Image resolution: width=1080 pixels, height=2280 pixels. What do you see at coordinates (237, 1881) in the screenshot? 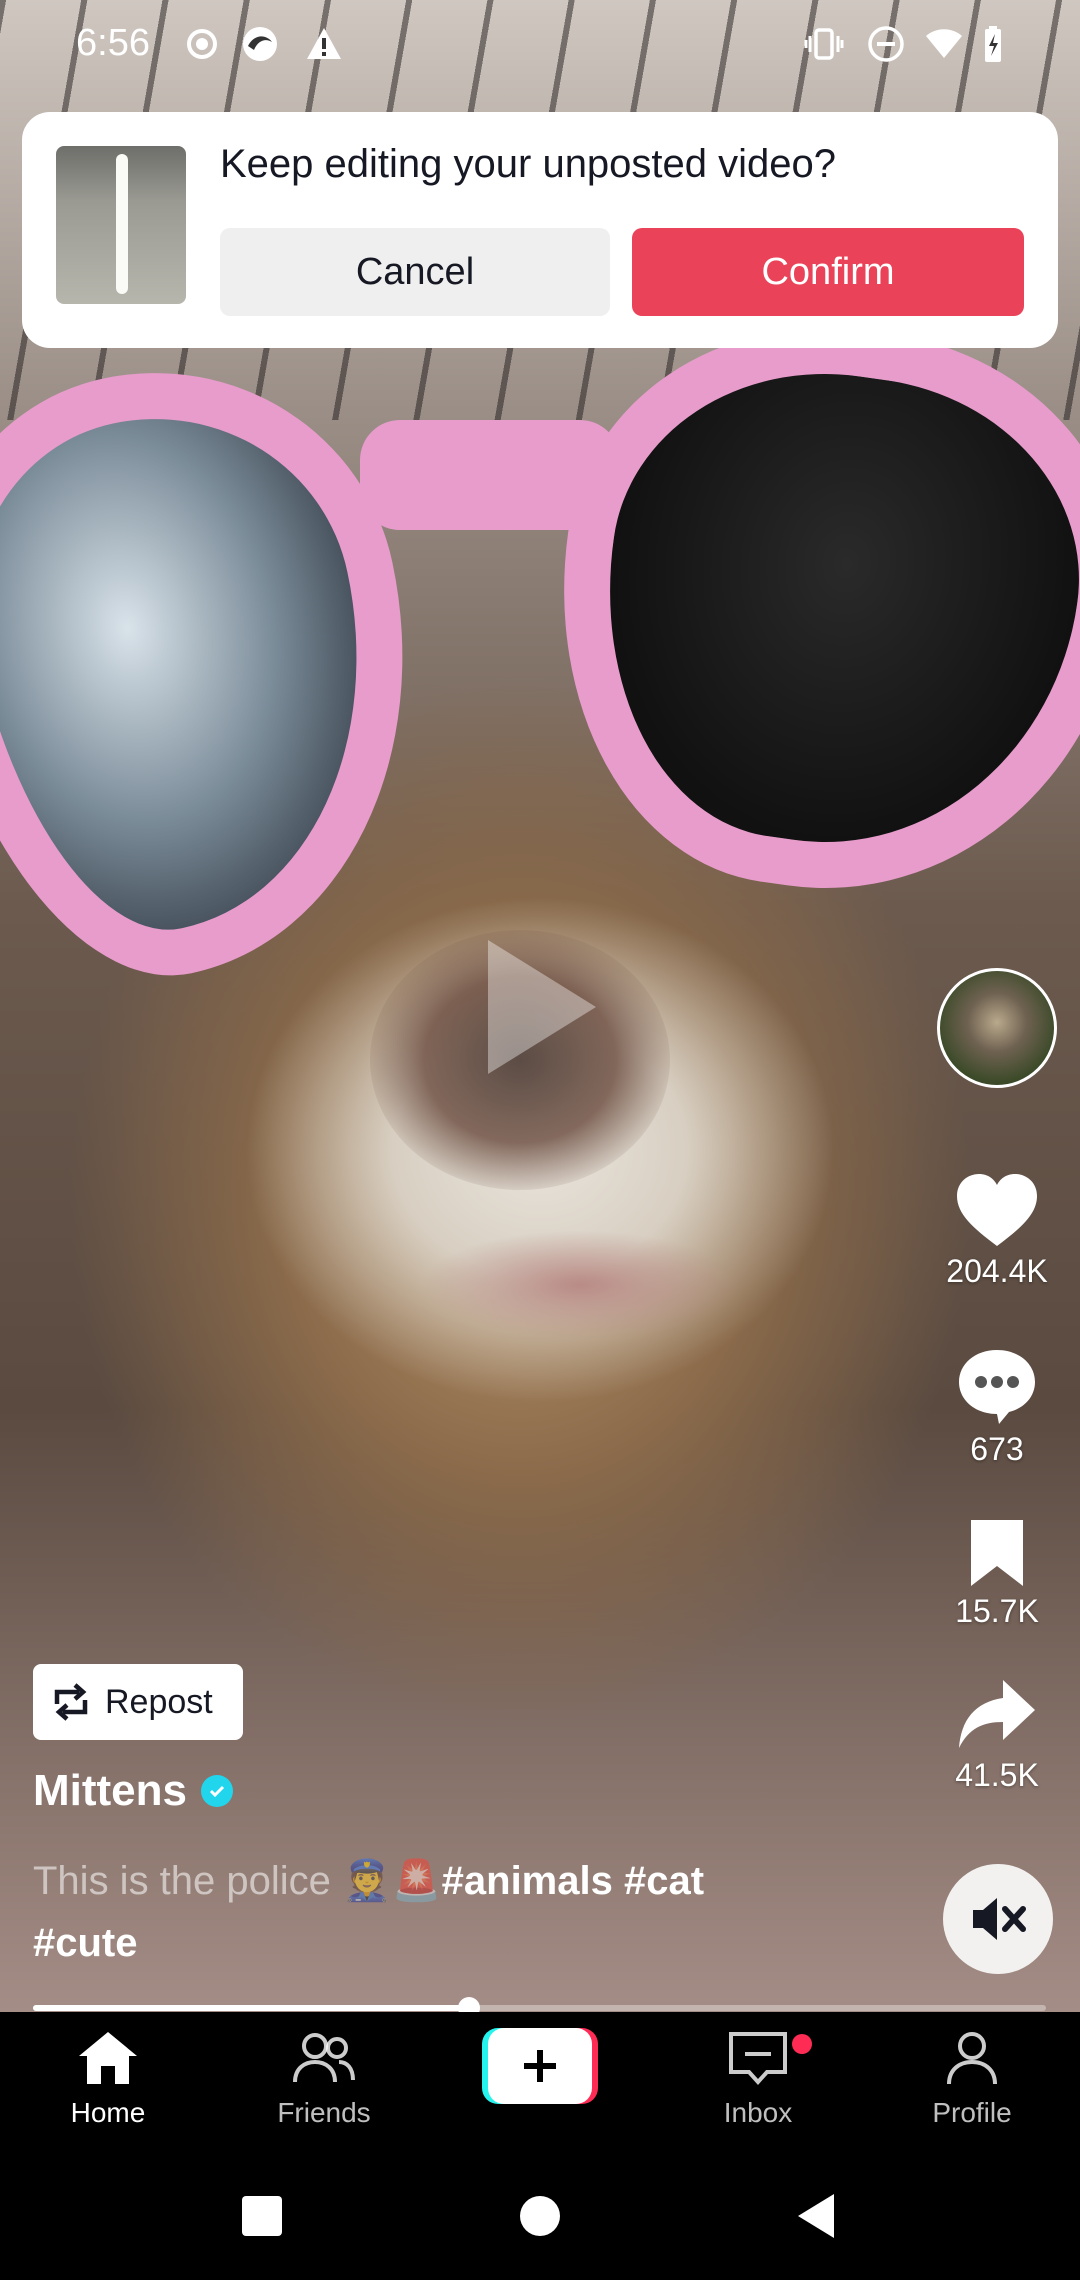
I see `caption-text: This is the police 👮🚨` at bounding box center [237, 1881].